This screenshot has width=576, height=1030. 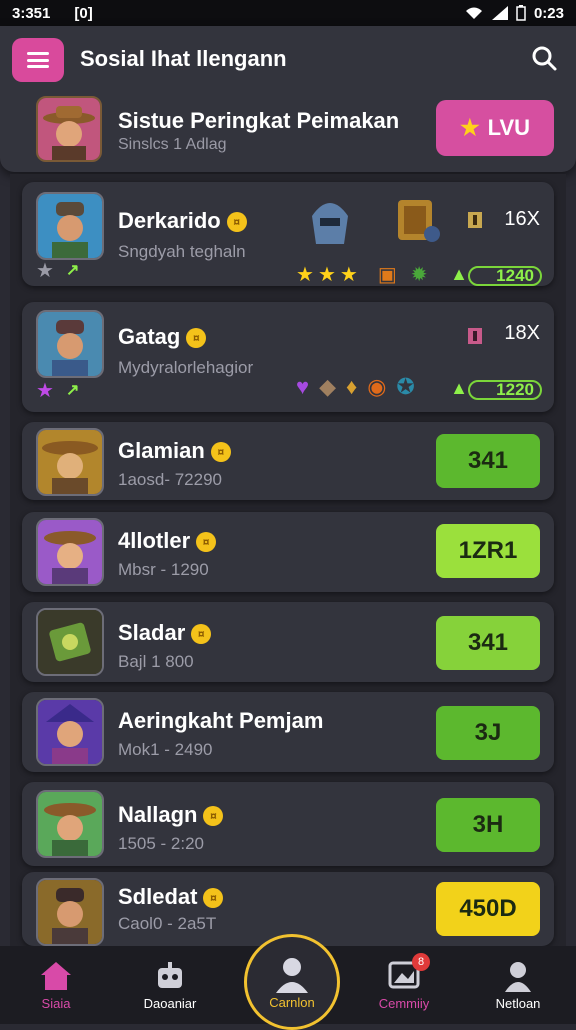 I want to click on group-icon, so click(x=292, y=975).